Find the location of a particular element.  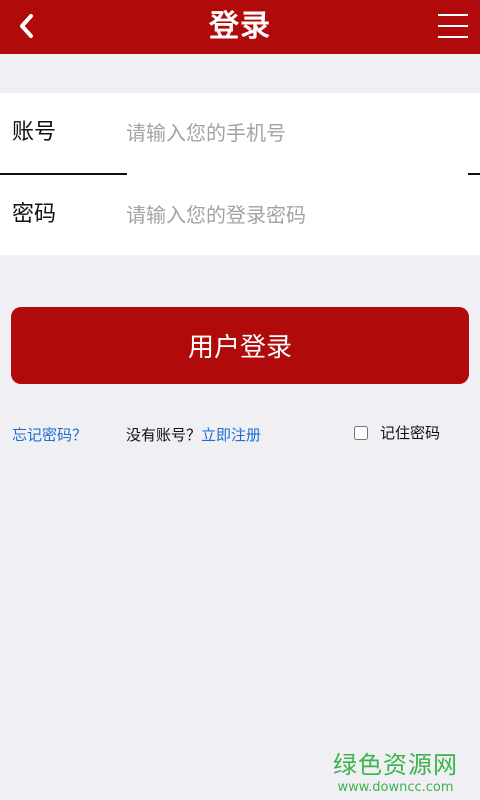

forgot-password-link: 忘记密码？ is located at coordinates (49, 434).